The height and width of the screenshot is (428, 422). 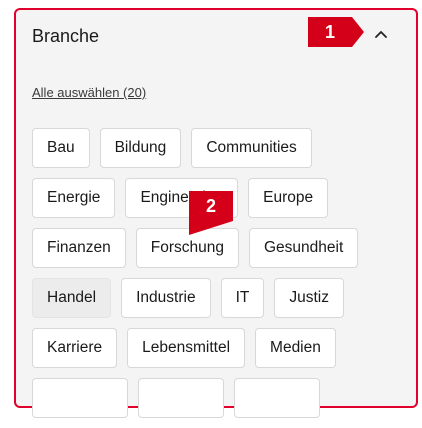 I want to click on chip-row: Karriere Lebensmittel Medien, so click(x=222, y=348).